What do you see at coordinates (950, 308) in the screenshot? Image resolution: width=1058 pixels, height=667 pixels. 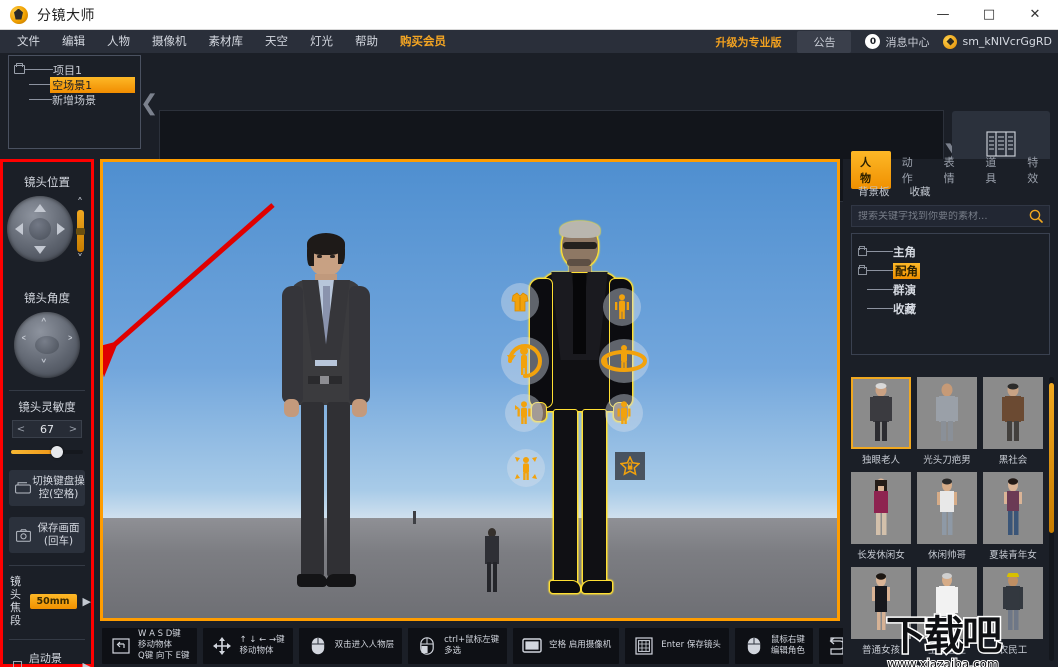 I see `cat-favorites: 收藏` at bounding box center [950, 308].